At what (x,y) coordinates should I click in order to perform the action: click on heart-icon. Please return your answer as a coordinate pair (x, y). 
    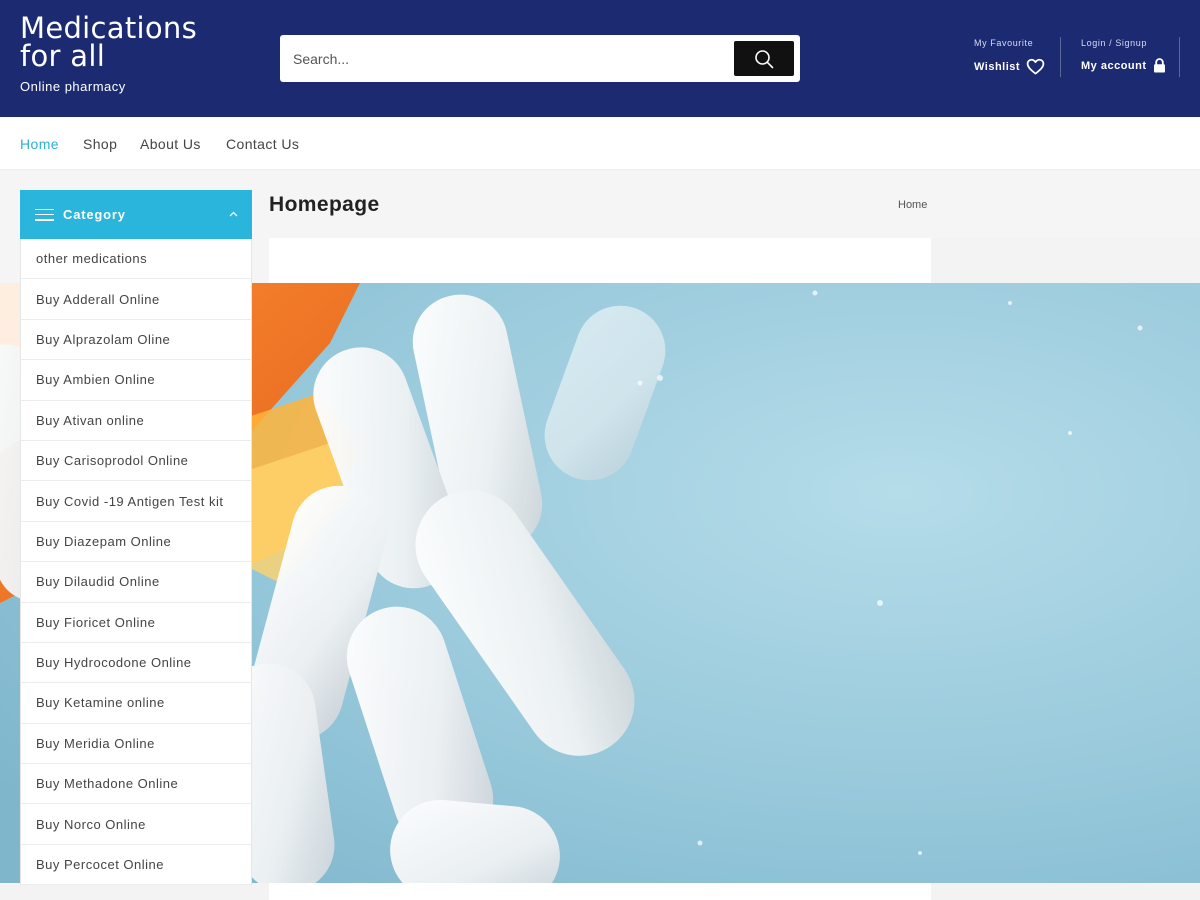
    Looking at the image, I should click on (1035, 66).